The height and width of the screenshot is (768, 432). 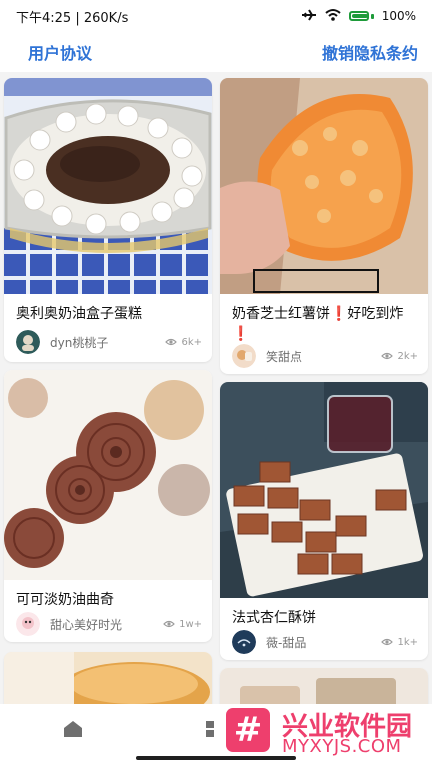 I want to click on status-time: 下午4:25, so click(x=44, y=18).